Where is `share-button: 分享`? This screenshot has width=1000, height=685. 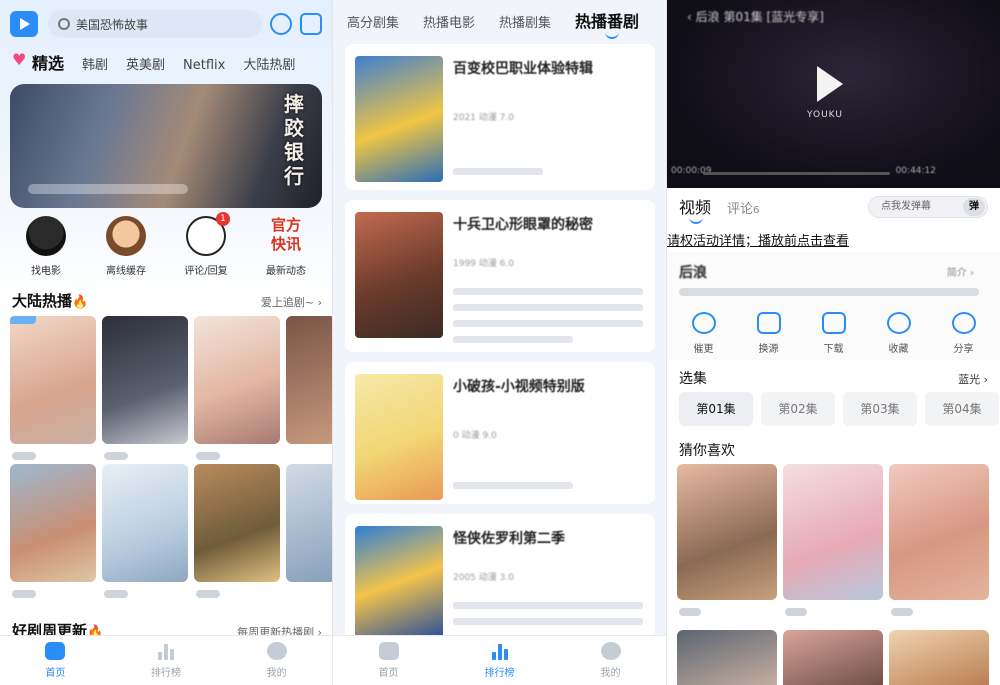
share-button: 分享 is located at coordinates (964, 333).